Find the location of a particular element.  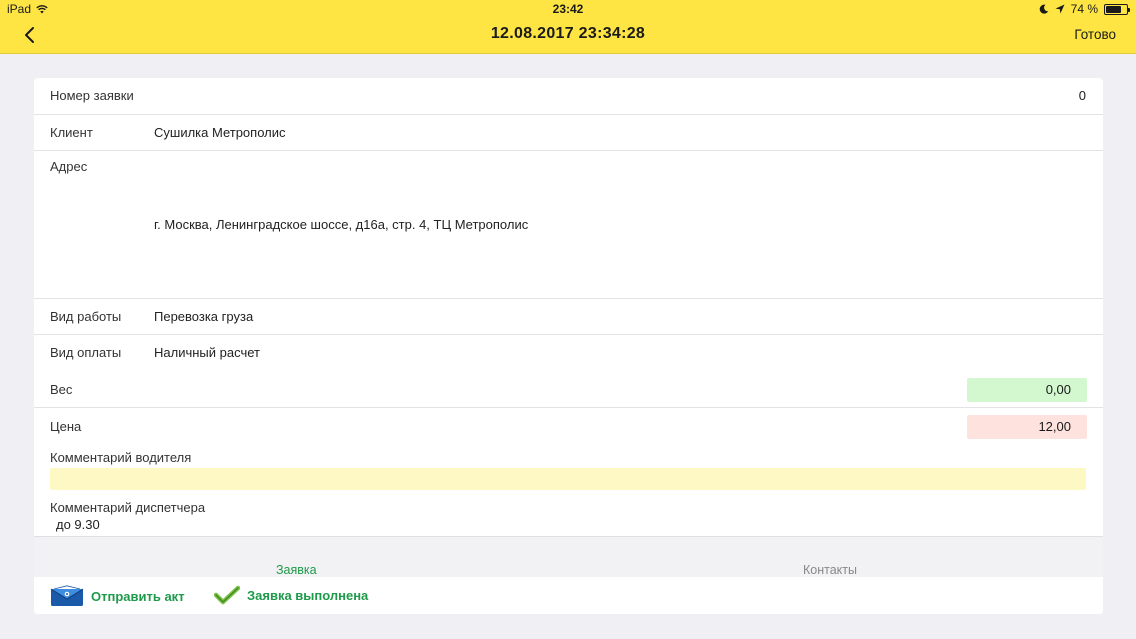

price-label: Цена is located at coordinates (66, 426).